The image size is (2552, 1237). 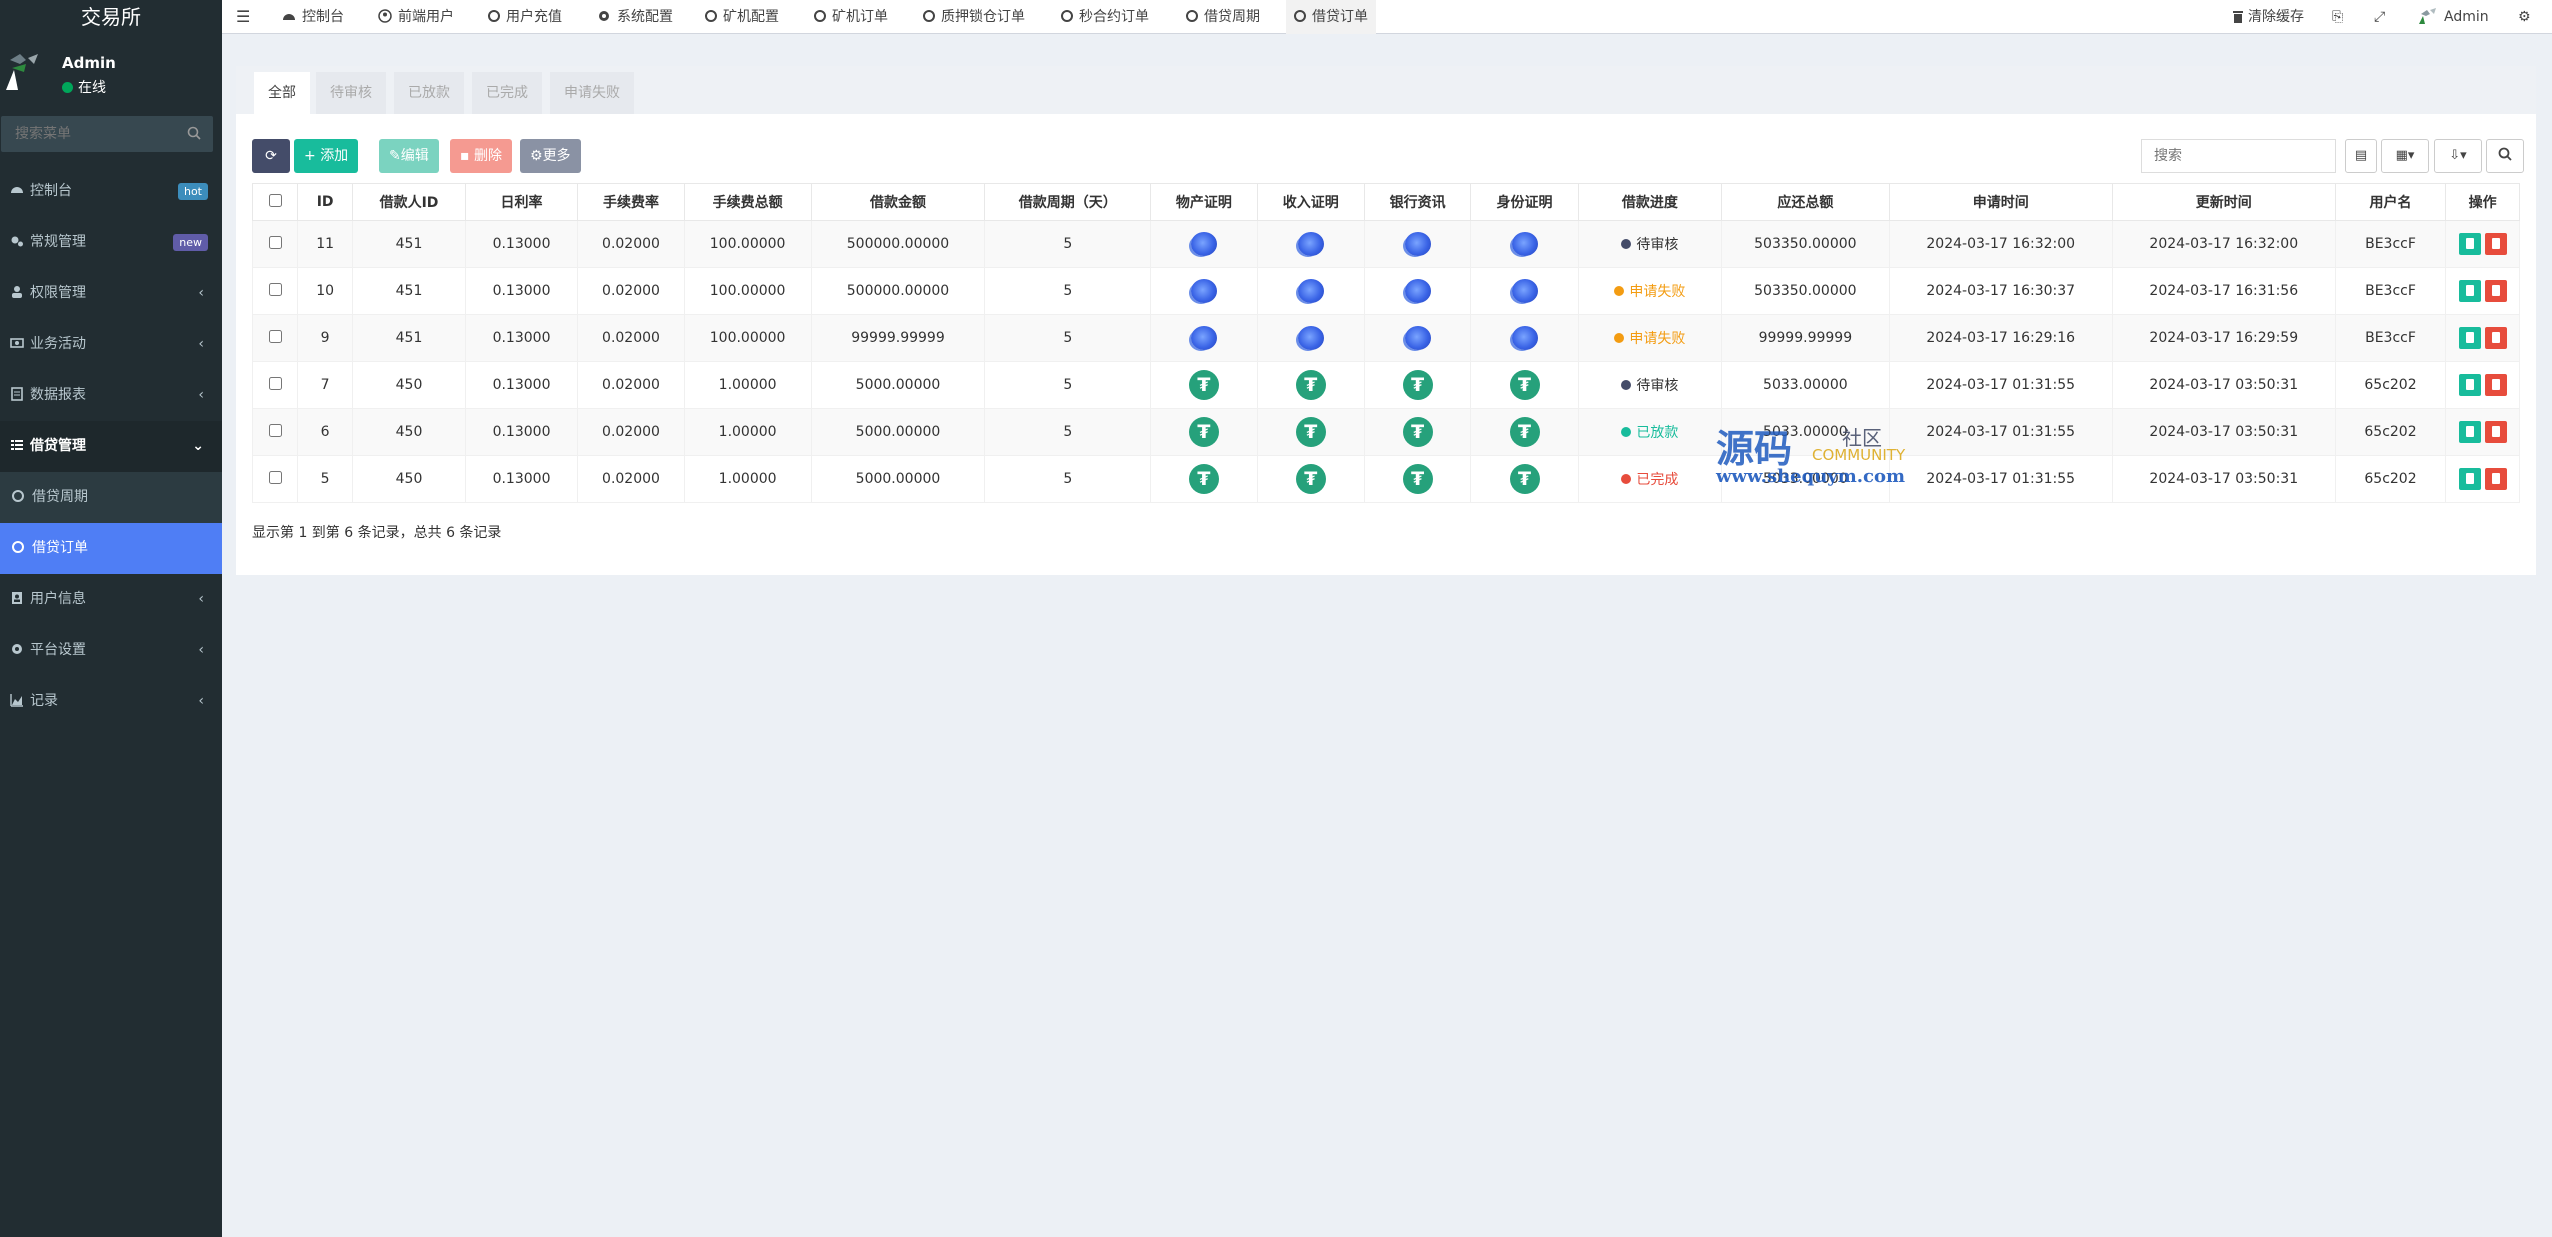 I want to click on settings-icon: ⚙, so click(x=2524, y=17).